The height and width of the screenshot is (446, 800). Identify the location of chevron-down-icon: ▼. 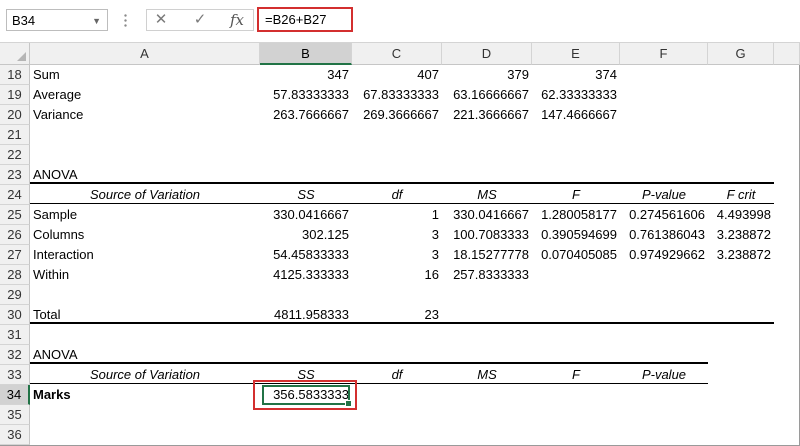
(96, 21).